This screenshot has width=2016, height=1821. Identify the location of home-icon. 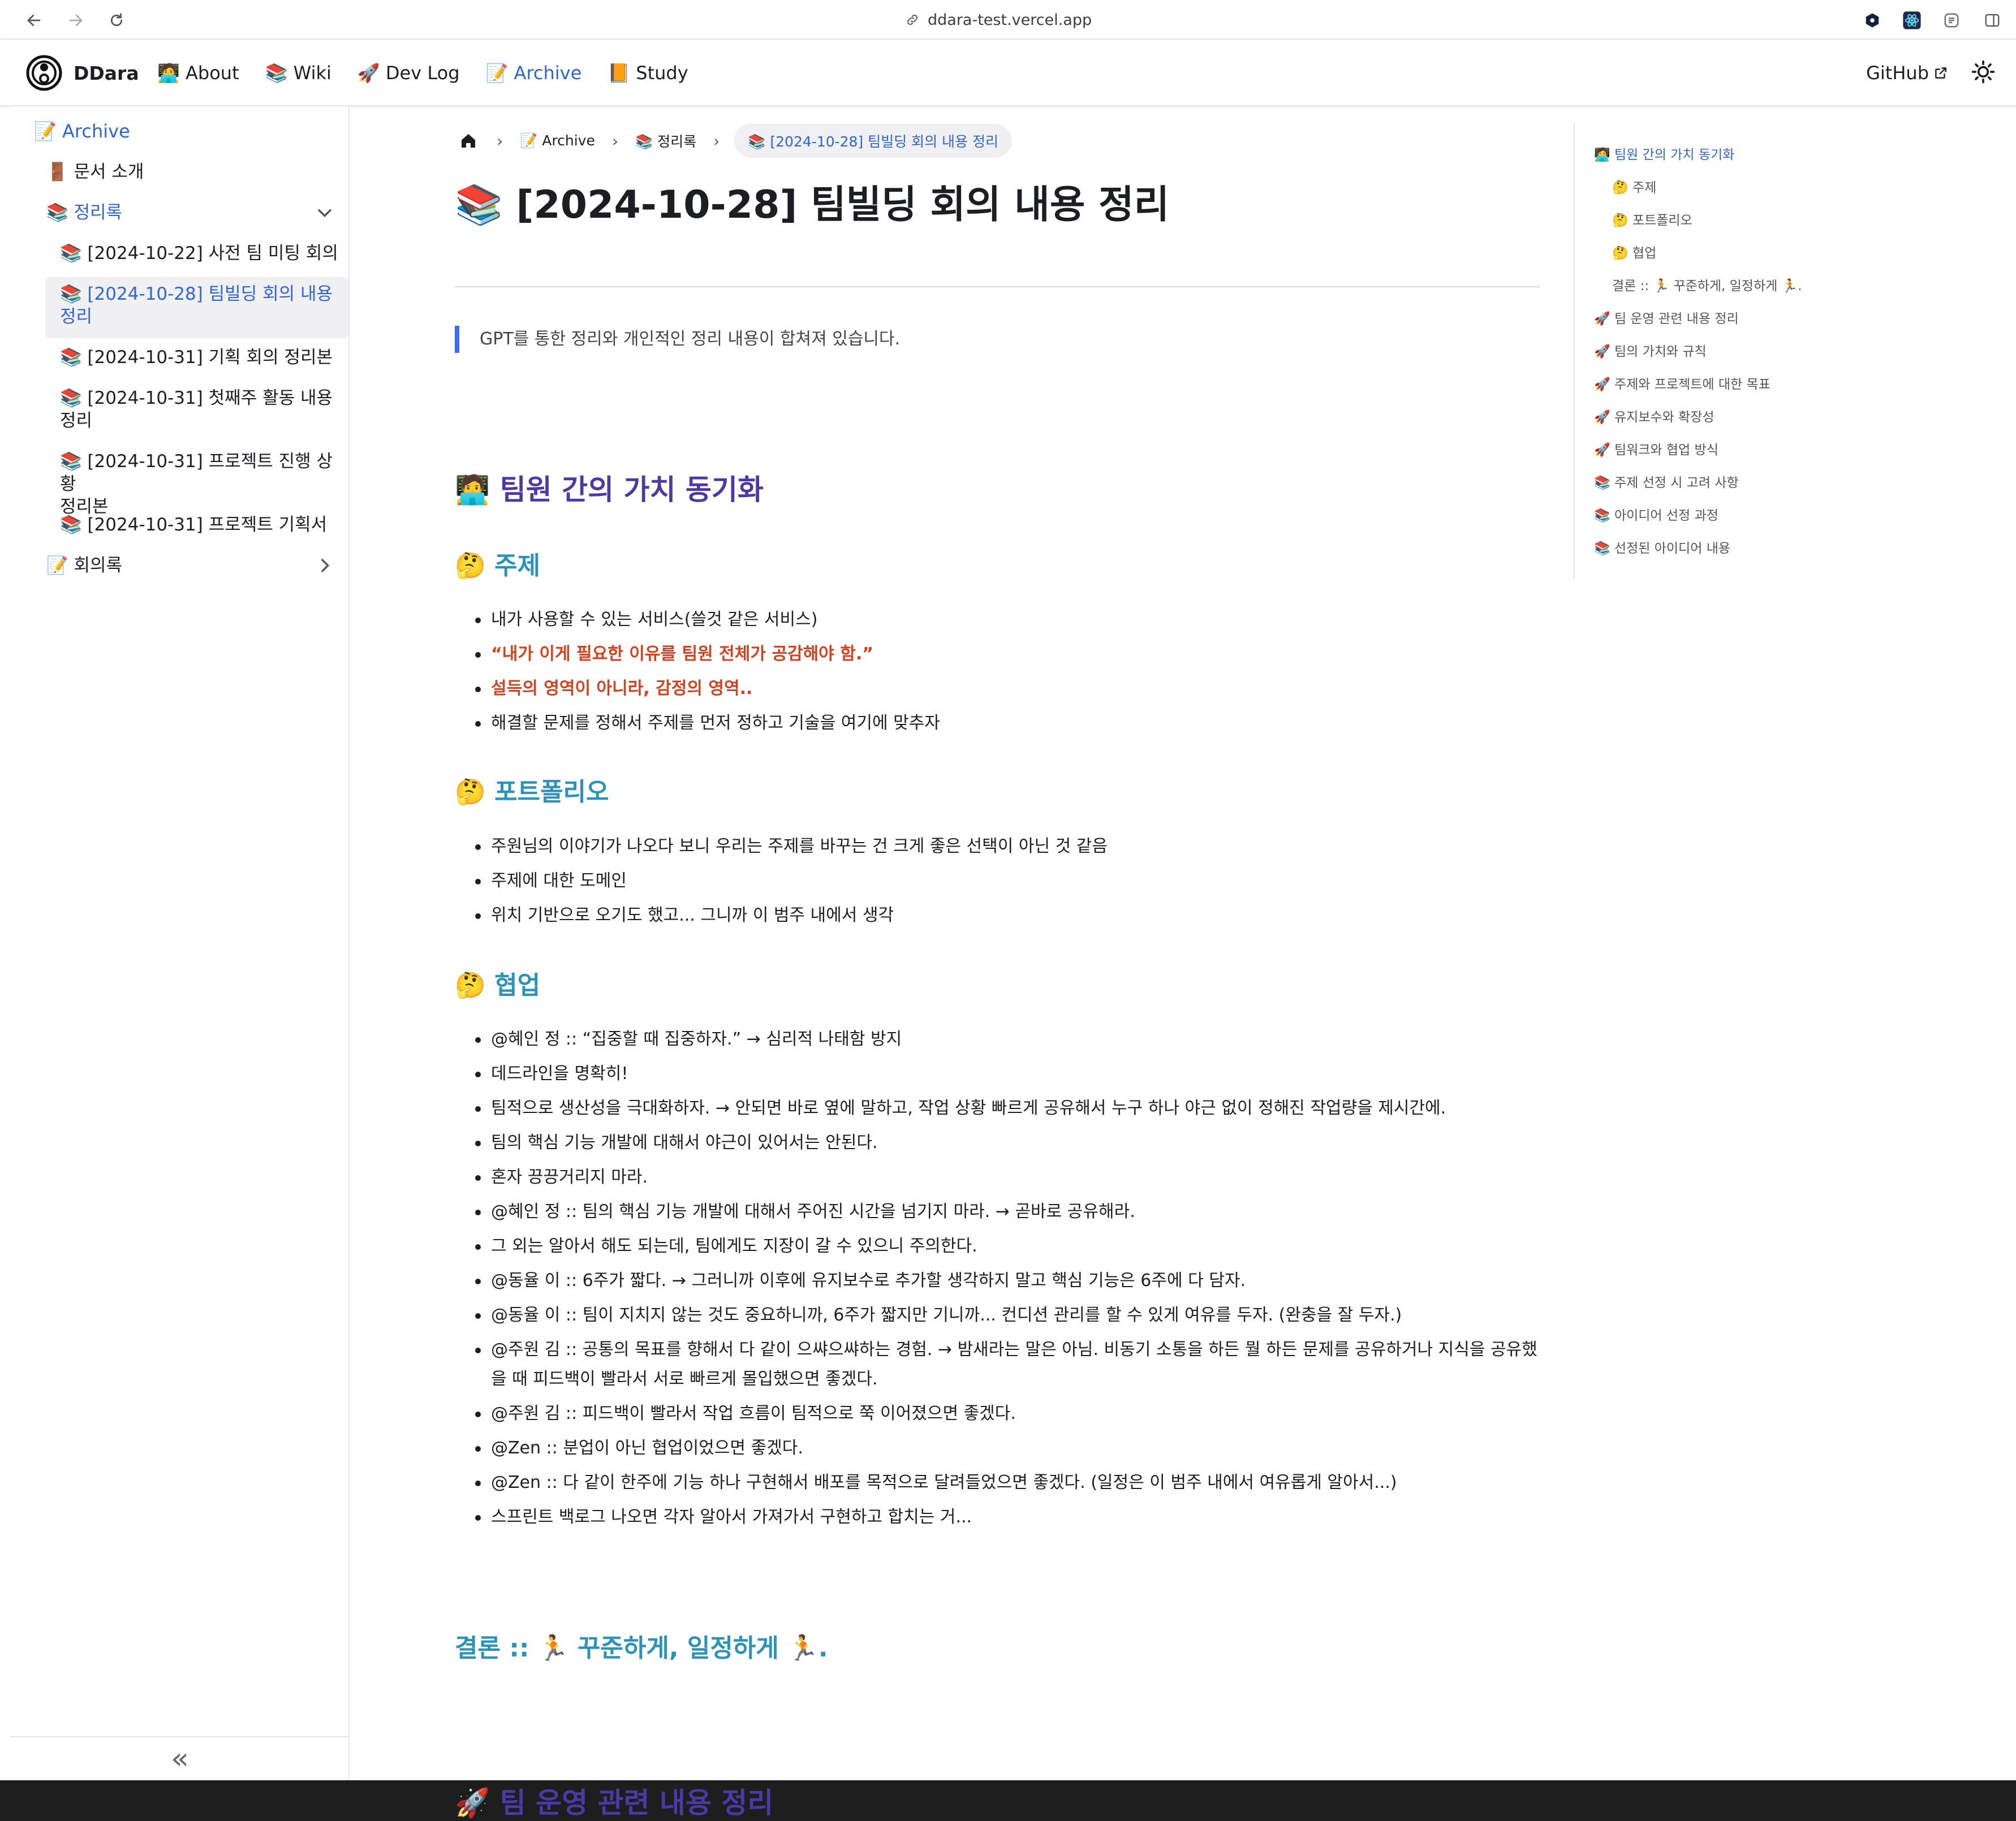
(468, 141).